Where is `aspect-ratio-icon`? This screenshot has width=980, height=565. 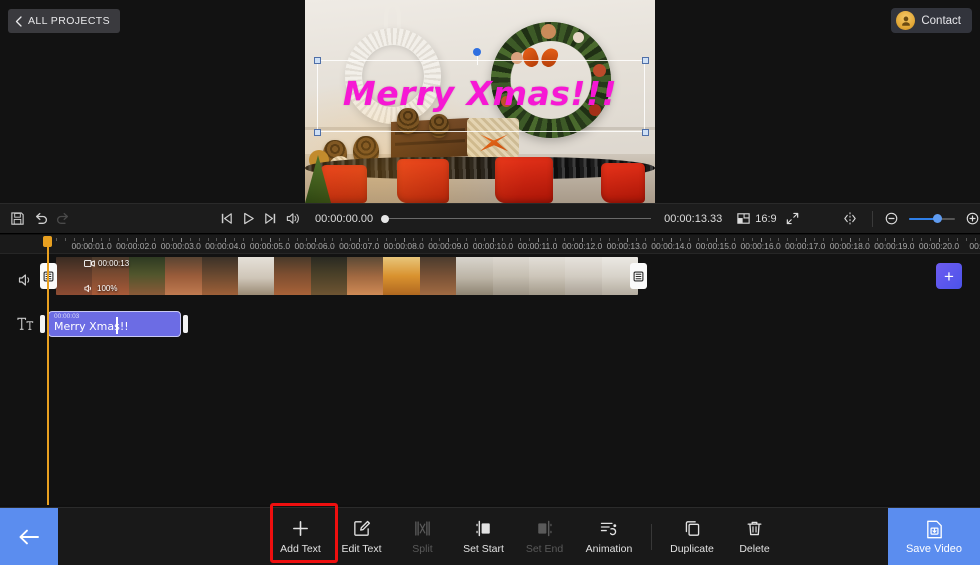
aspect-ratio-icon is located at coordinates (743, 219).